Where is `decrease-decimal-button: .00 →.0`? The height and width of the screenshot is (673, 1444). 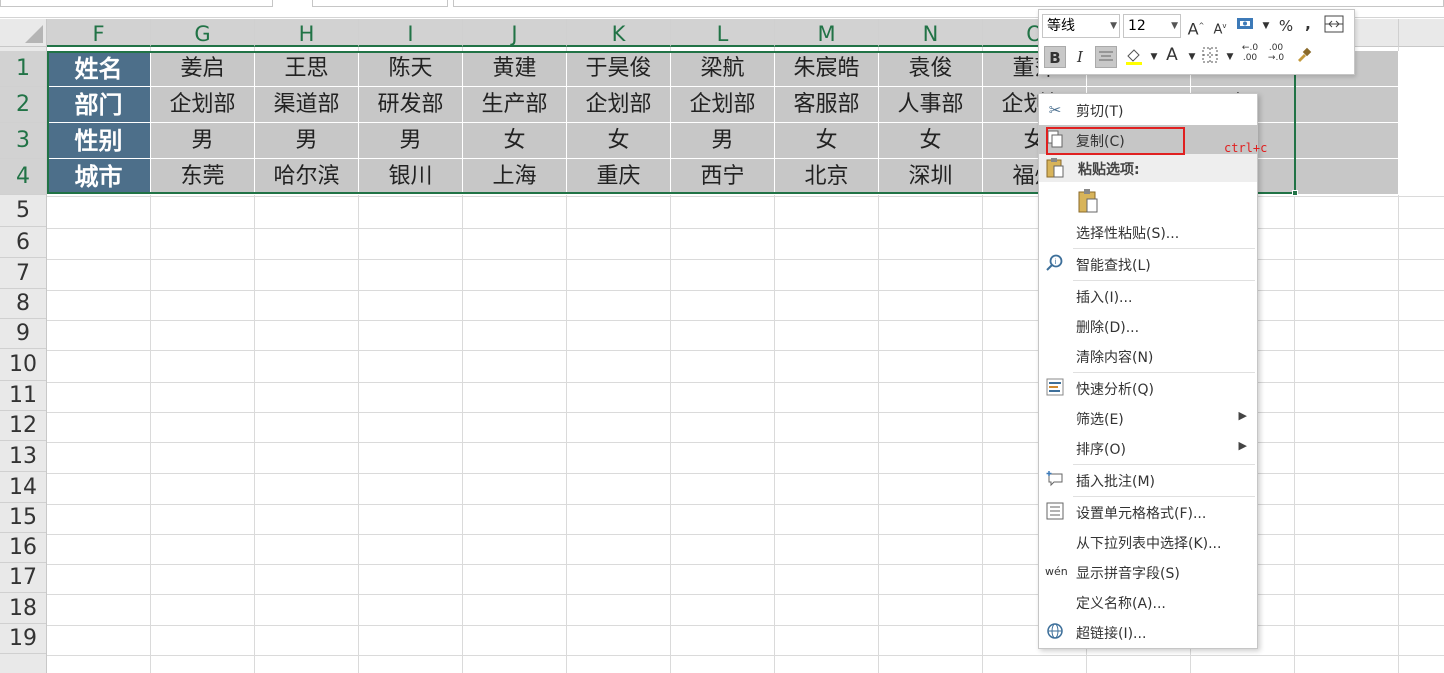 decrease-decimal-button: .00 →.0 is located at coordinates (1276, 54).